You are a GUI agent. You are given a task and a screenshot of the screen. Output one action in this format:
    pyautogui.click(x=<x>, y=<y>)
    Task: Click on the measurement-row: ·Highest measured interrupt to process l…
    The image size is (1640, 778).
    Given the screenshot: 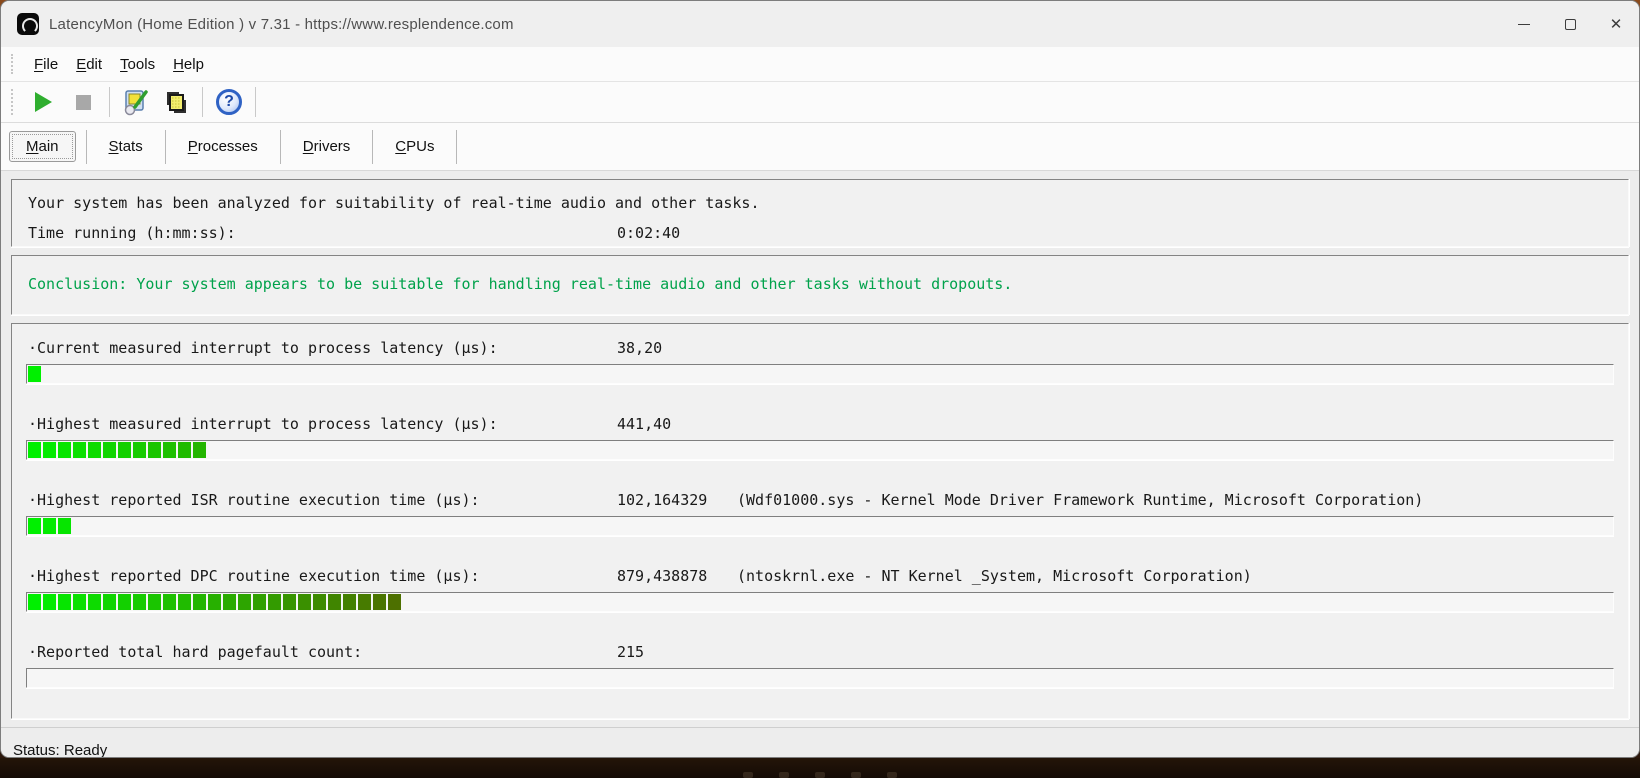 What is the action you would take?
    pyautogui.click(x=820, y=436)
    